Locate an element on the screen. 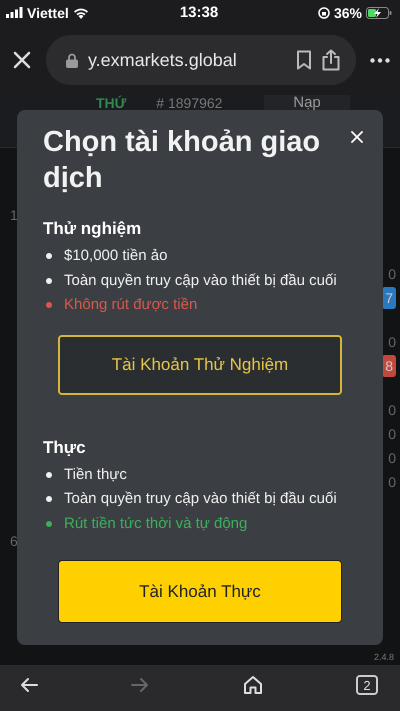 This screenshot has height=711, width=400. account-button: Tài Khoản Thực is located at coordinates (200, 591).